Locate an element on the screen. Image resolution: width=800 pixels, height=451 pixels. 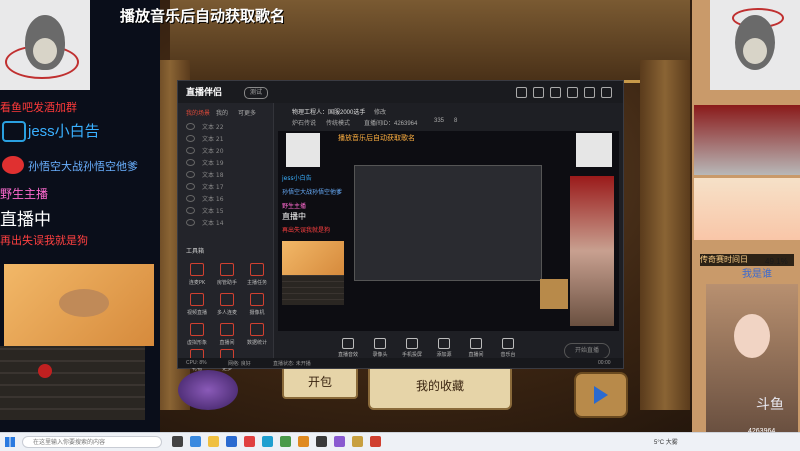
tool-label: 直播间 is located at coordinates (227, 343).